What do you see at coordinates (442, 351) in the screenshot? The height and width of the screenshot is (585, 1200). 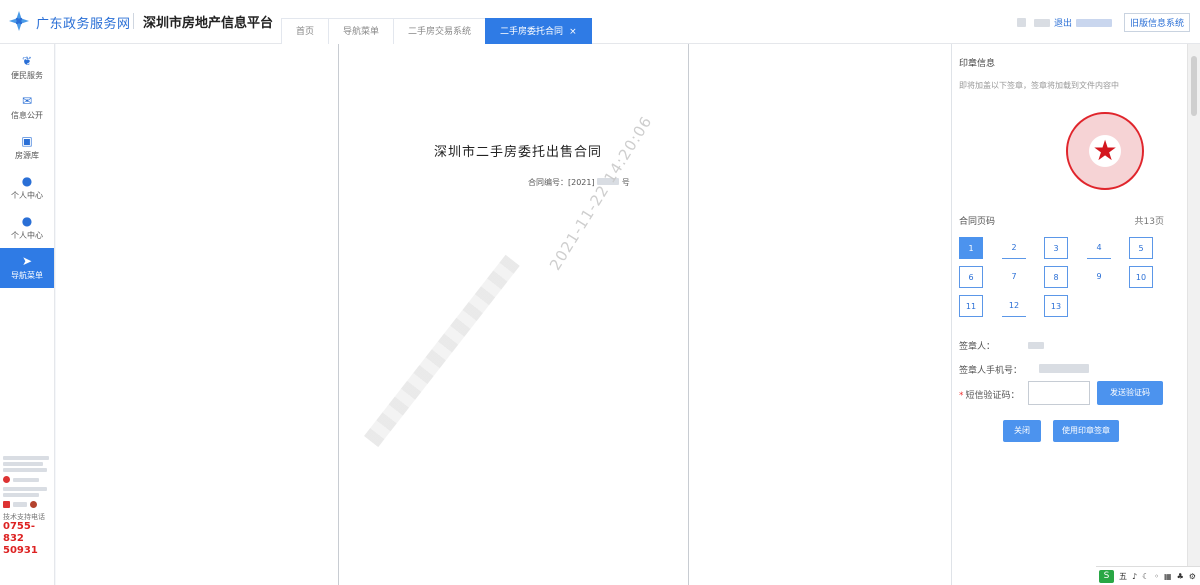 I see `redacted-stamp-trail` at bounding box center [442, 351].